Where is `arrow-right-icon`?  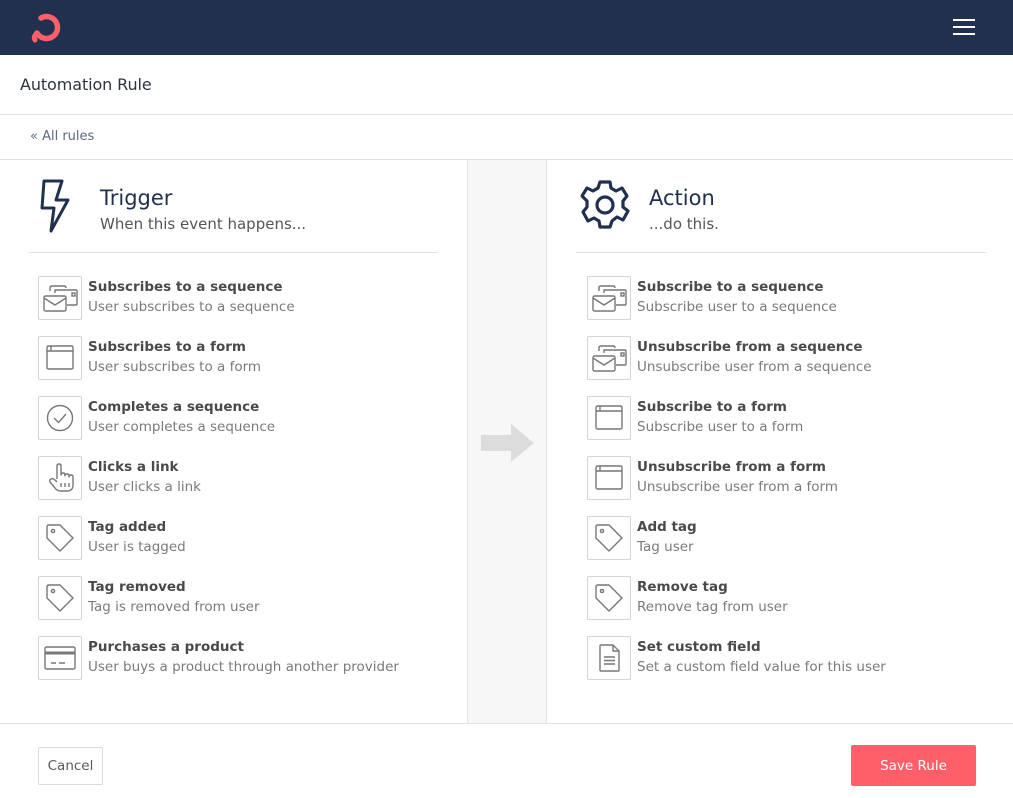 arrow-right-icon is located at coordinates (507, 443).